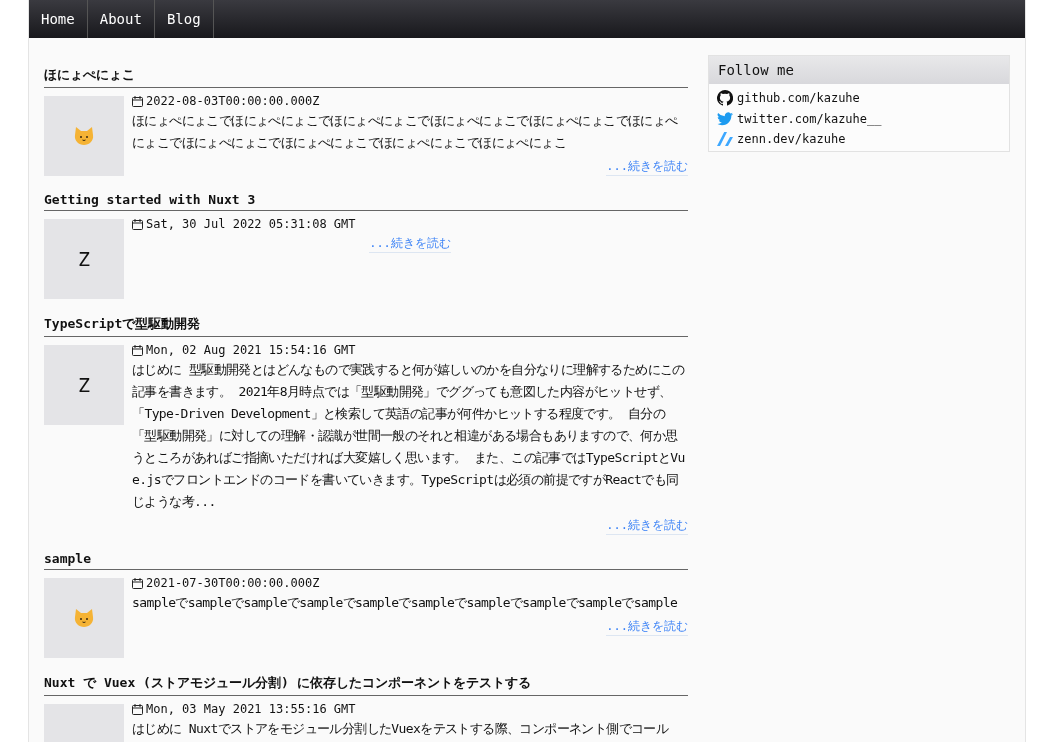 The image size is (1054, 742). What do you see at coordinates (366, 77) in the screenshot?
I see `article-title: ほにょぺにょこ` at bounding box center [366, 77].